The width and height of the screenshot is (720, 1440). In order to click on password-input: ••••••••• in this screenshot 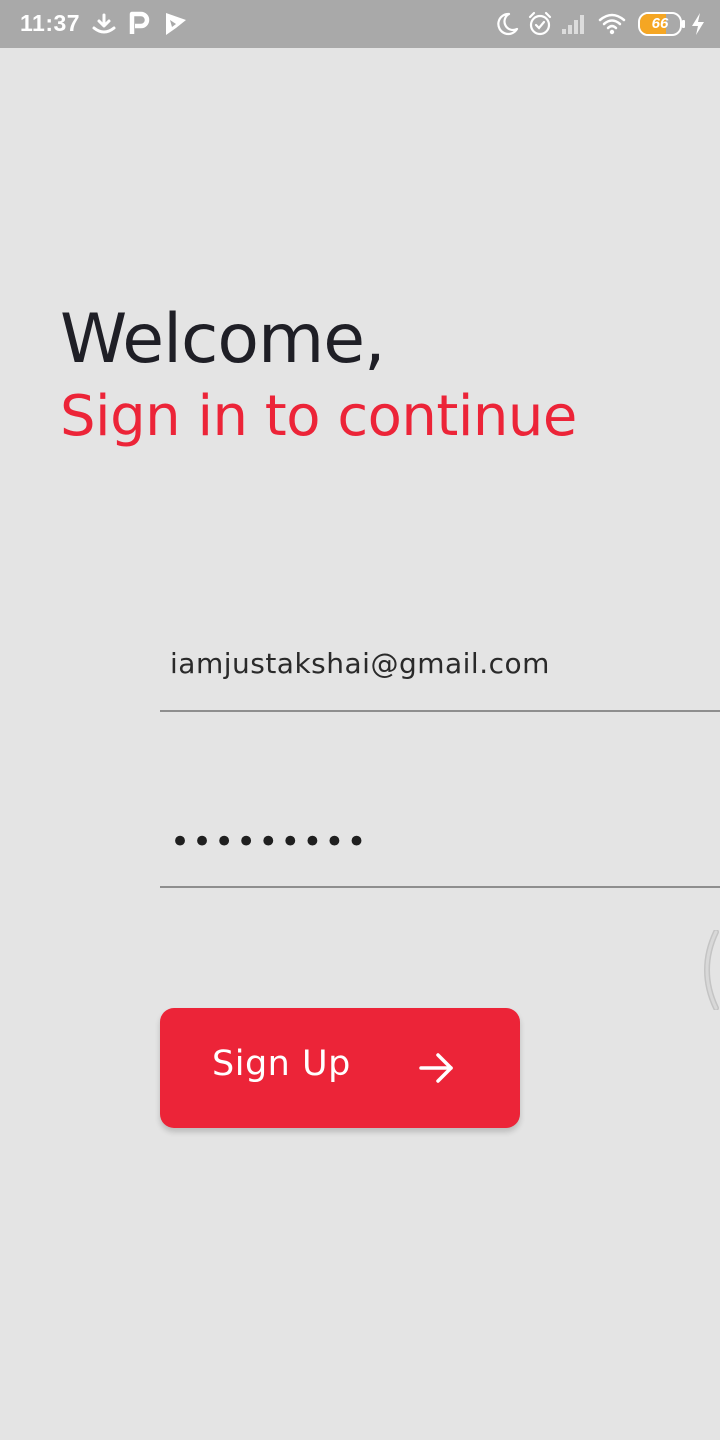, I will do `click(269, 842)`.